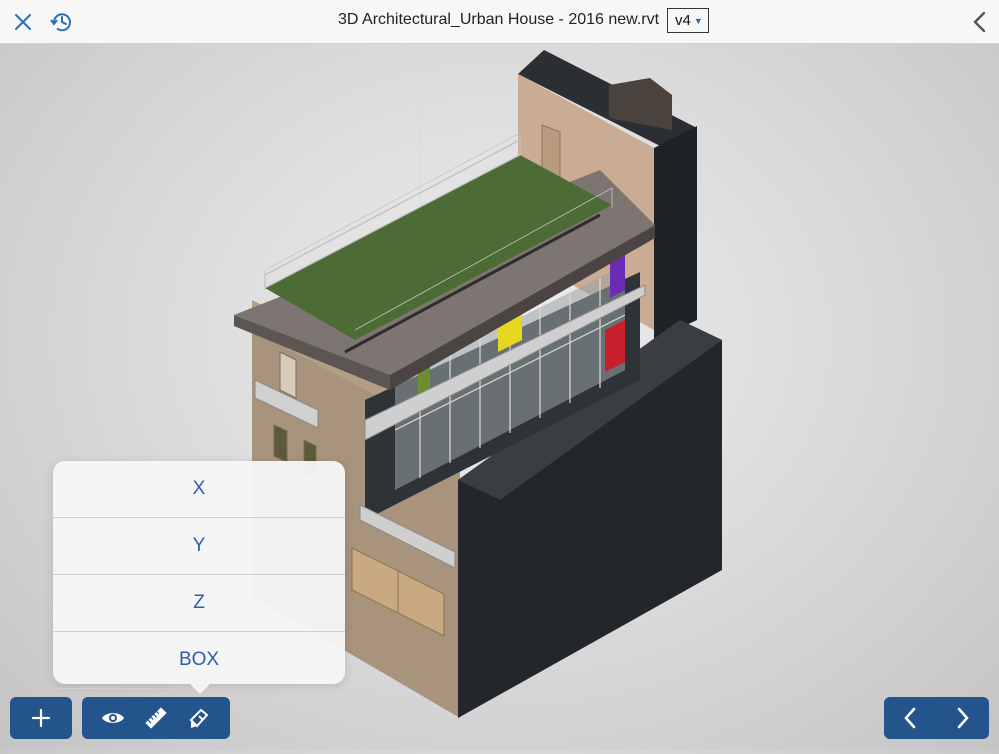  Describe the element at coordinates (698, 20) in the screenshot. I see `chevron-down-icon: ▼` at that location.